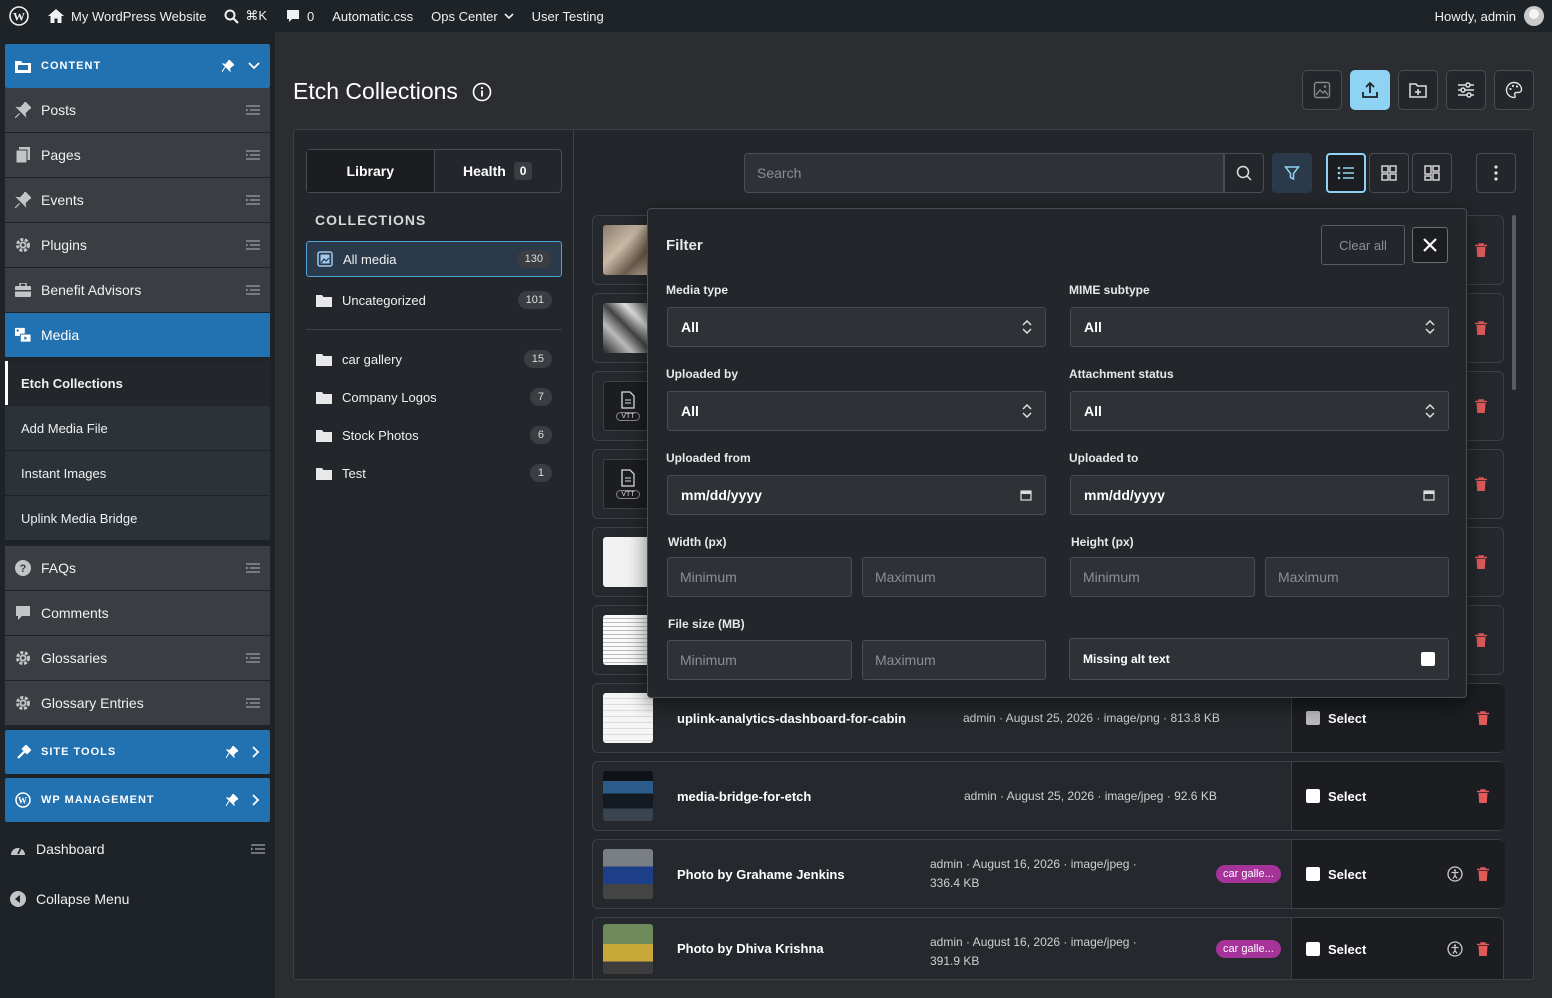  Describe the element at coordinates (137, 66) in the screenshot. I see `section-content: CONTENT` at that location.